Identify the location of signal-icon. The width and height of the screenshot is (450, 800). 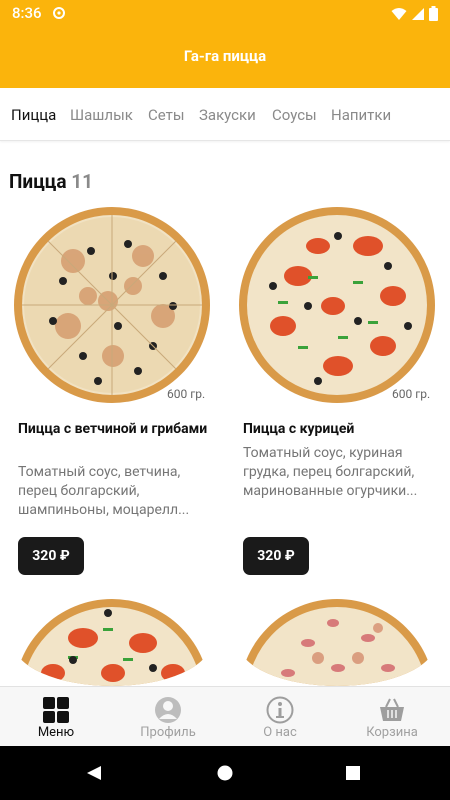
(418, 13).